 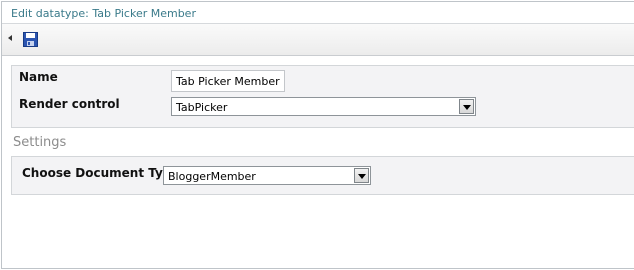 What do you see at coordinates (40, 142) in the screenshot?
I see `settings-heading: Settings` at bounding box center [40, 142].